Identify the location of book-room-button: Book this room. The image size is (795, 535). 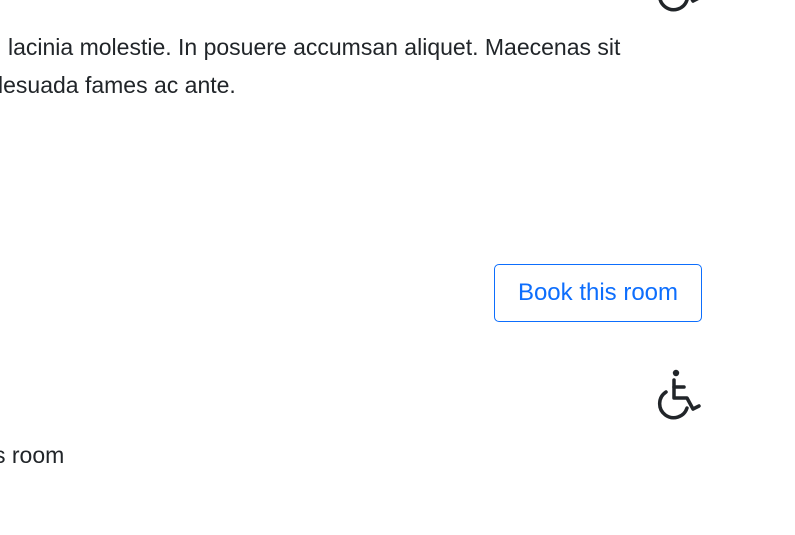
(598, 293).